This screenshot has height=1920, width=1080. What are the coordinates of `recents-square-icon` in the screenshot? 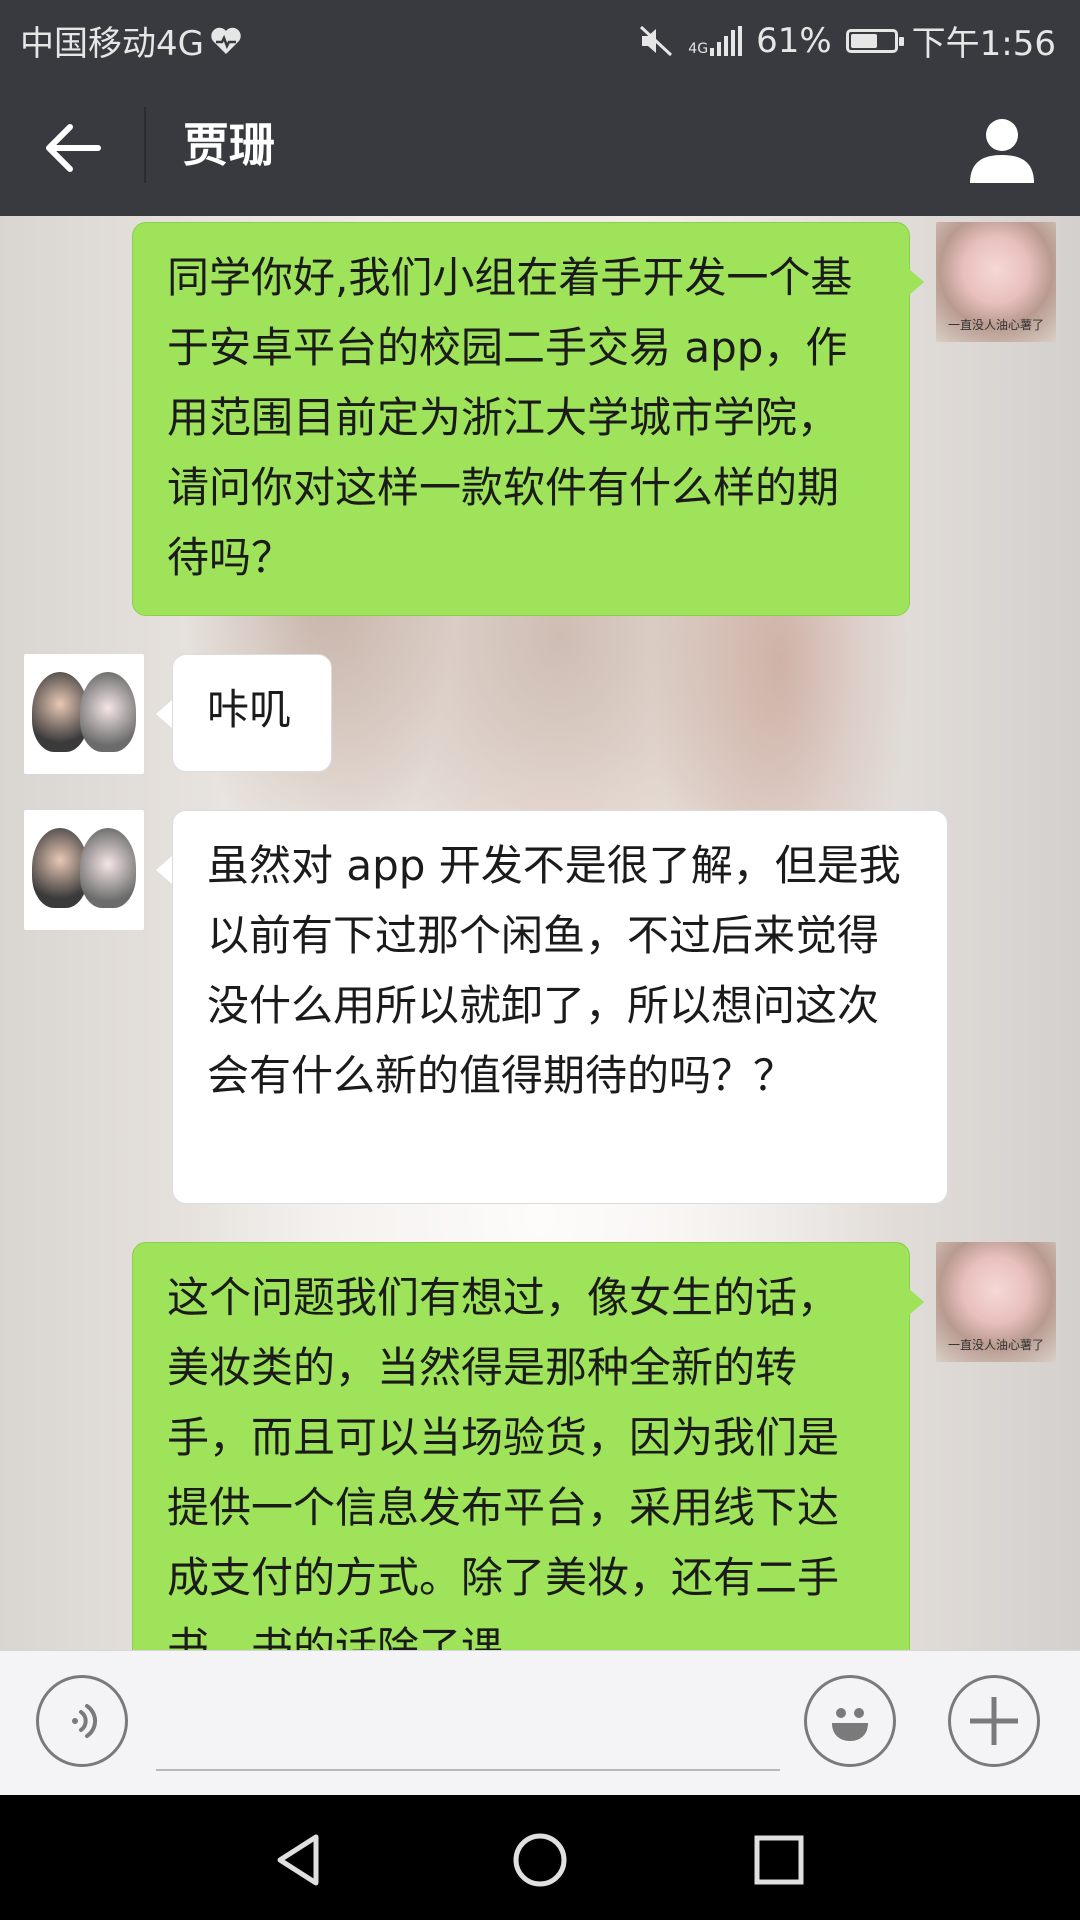 It's located at (779, 1860).